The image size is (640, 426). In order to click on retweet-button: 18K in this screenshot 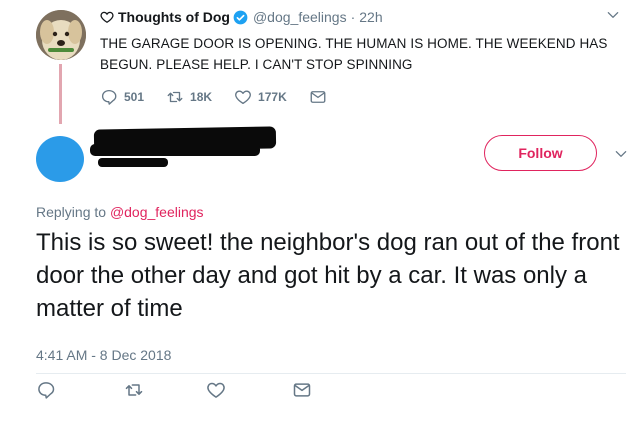, I will do `click(189, 97)`.